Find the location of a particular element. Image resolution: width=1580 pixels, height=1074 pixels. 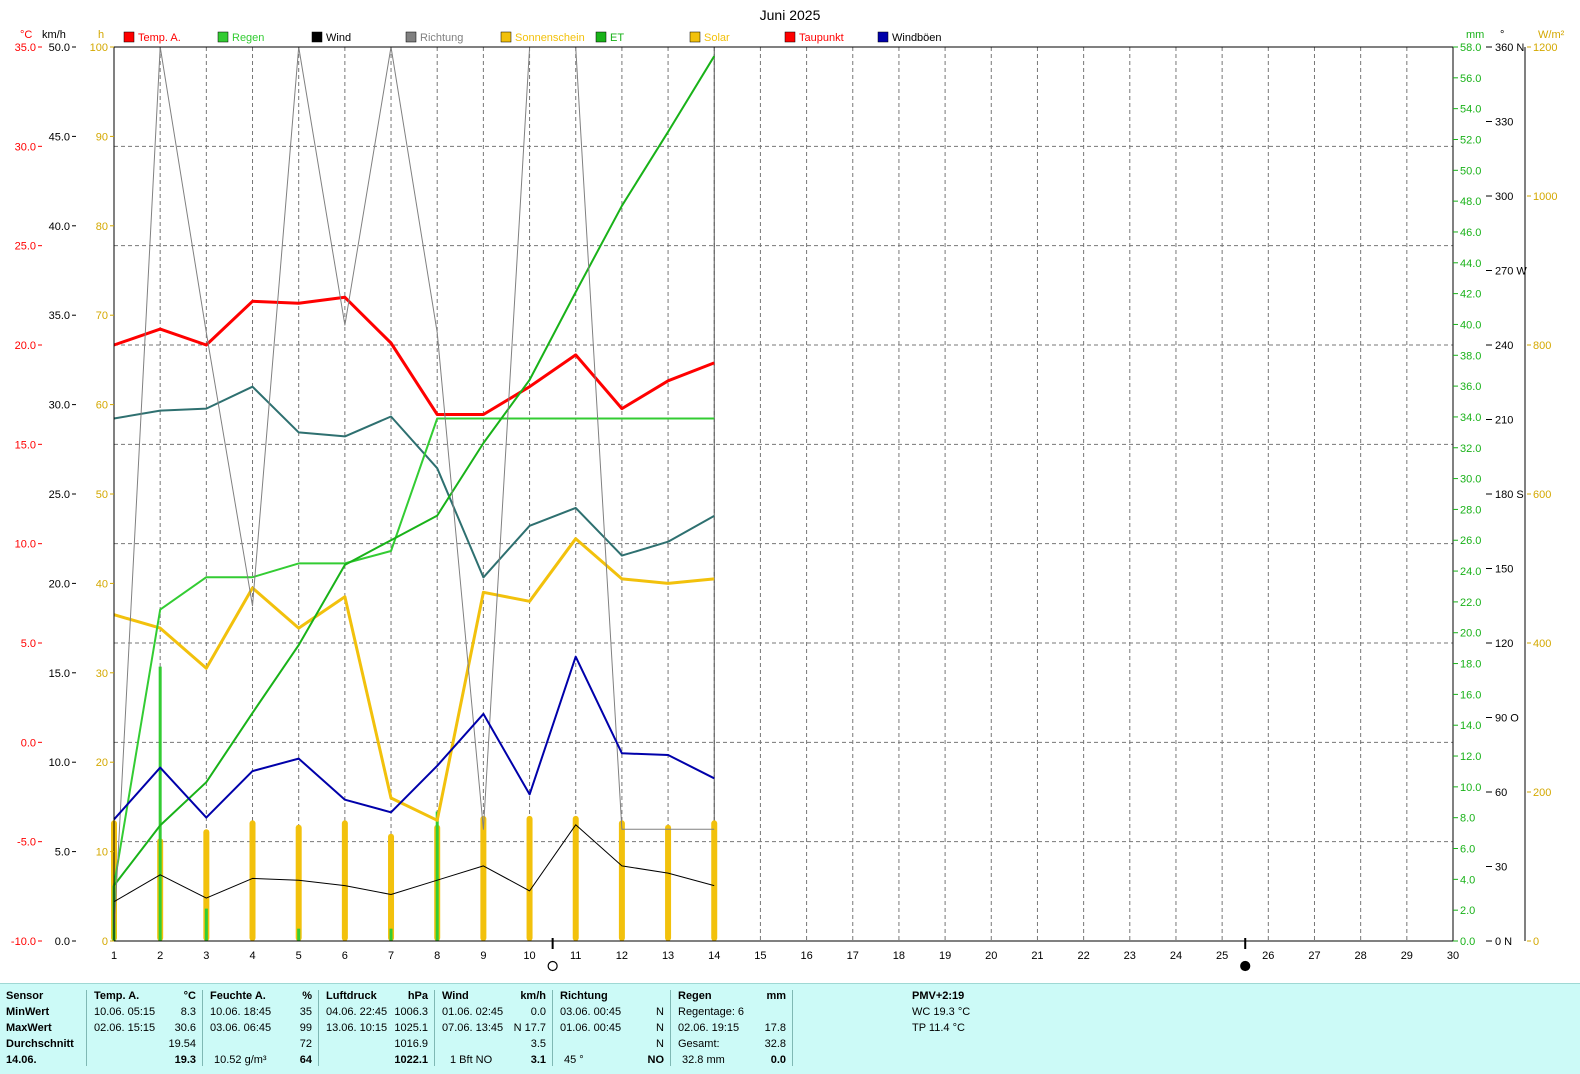

tick-label-direction: 30 is located at coordinates (1501, 868).